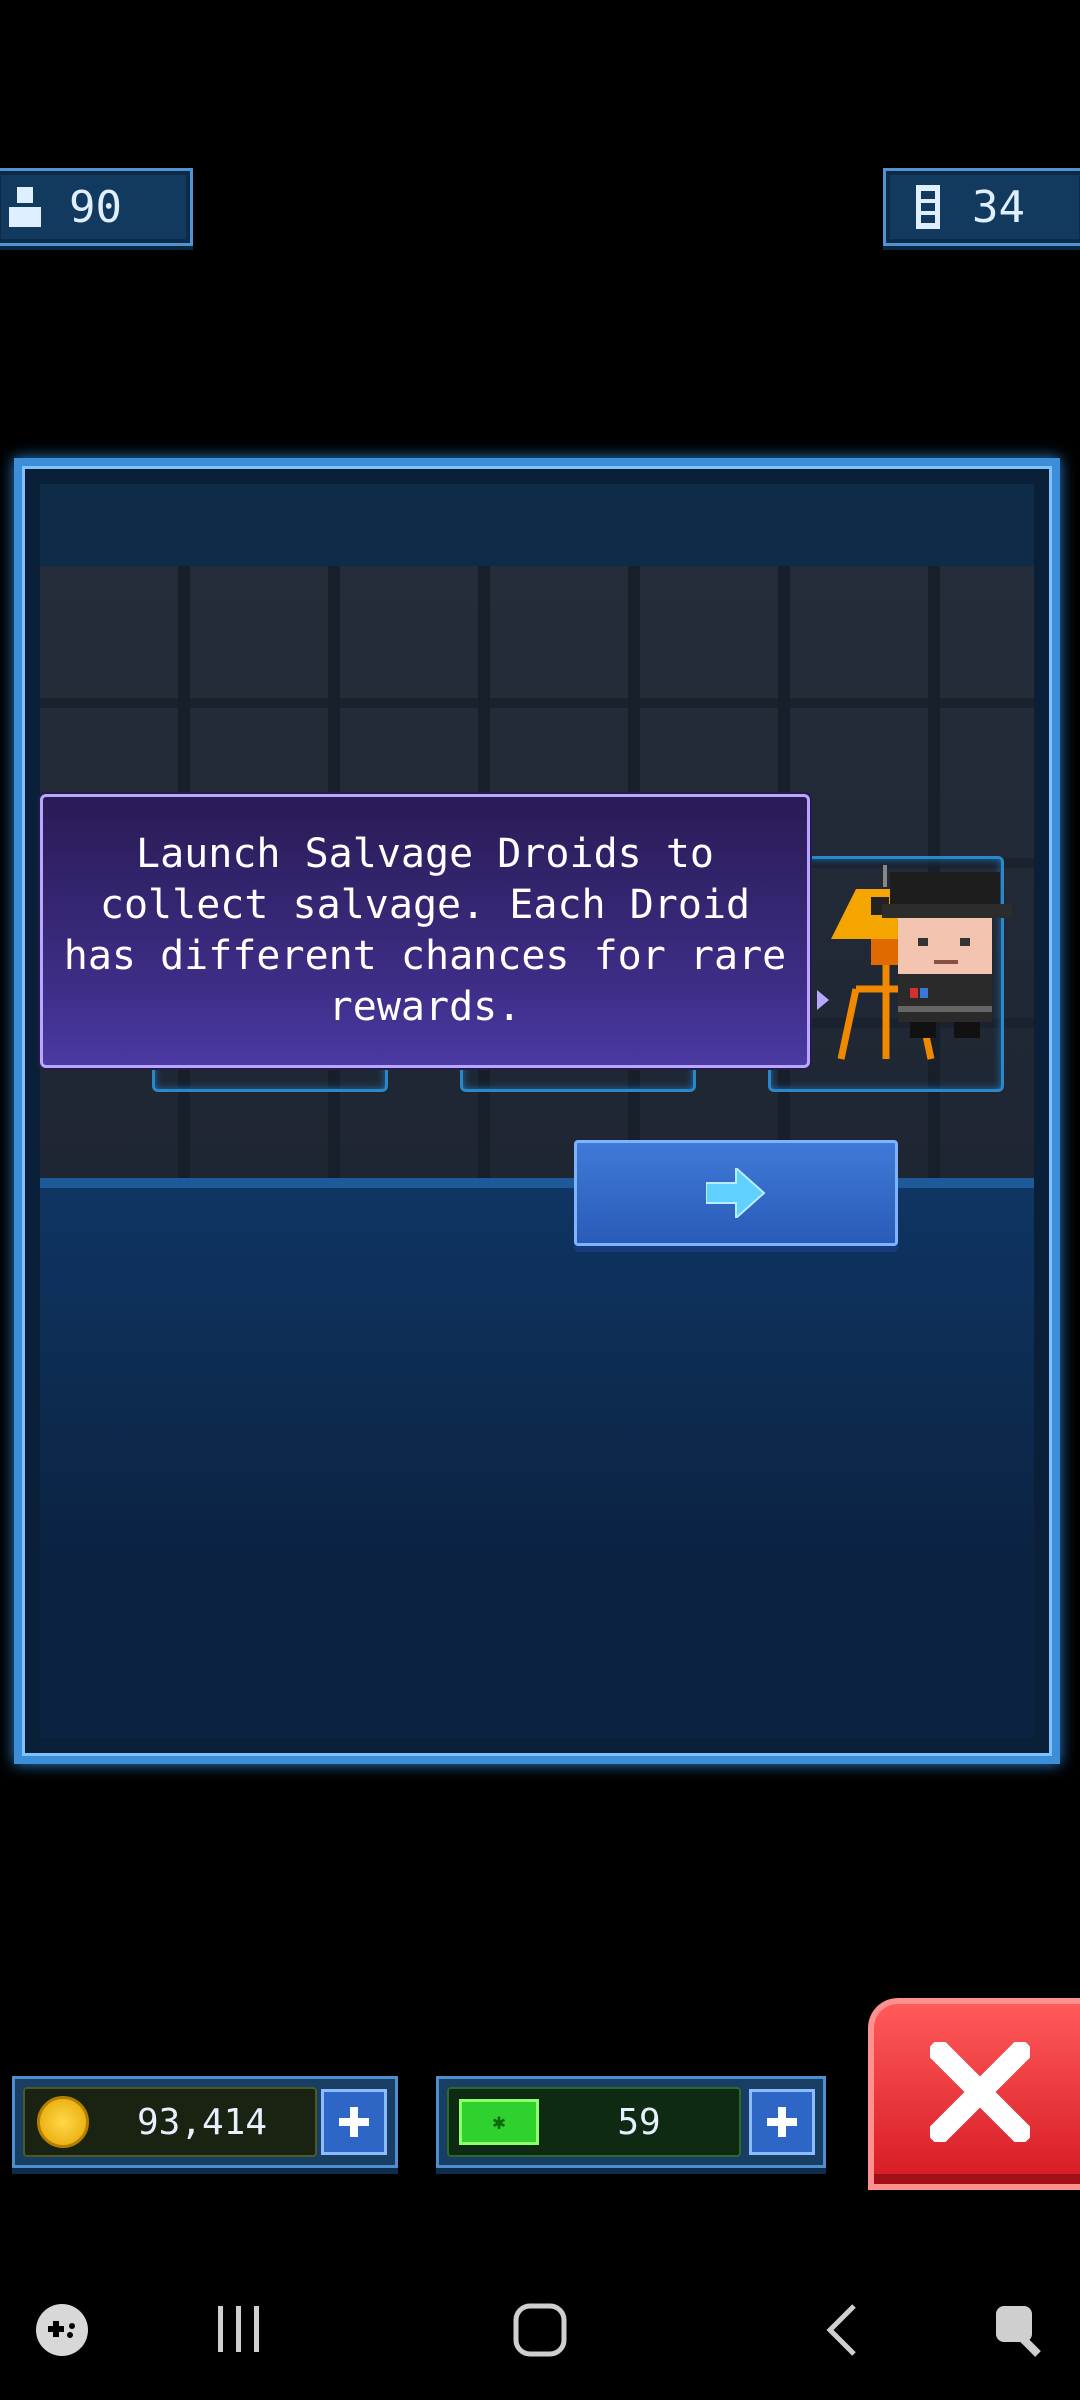 The image size is (1080, 2400). I want to click on add-bux-button, so click(782, 2122).